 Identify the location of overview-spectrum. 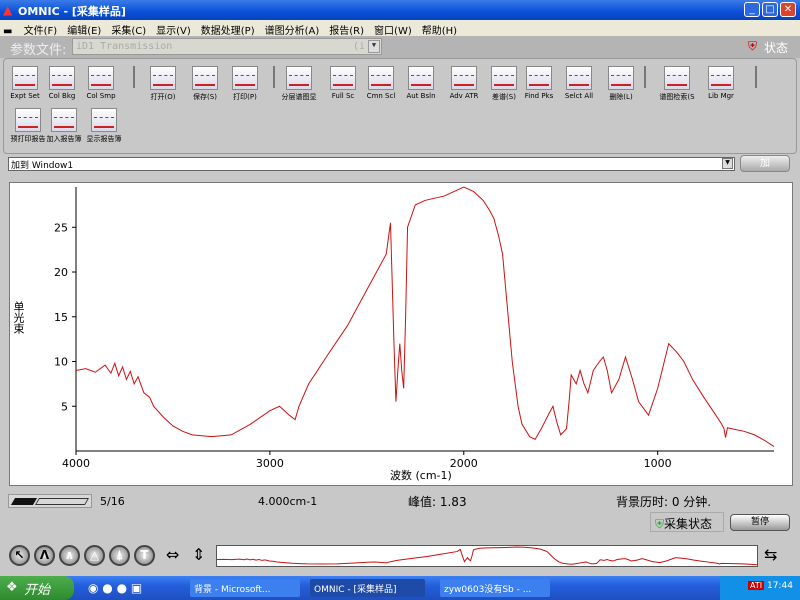
(487, 556).